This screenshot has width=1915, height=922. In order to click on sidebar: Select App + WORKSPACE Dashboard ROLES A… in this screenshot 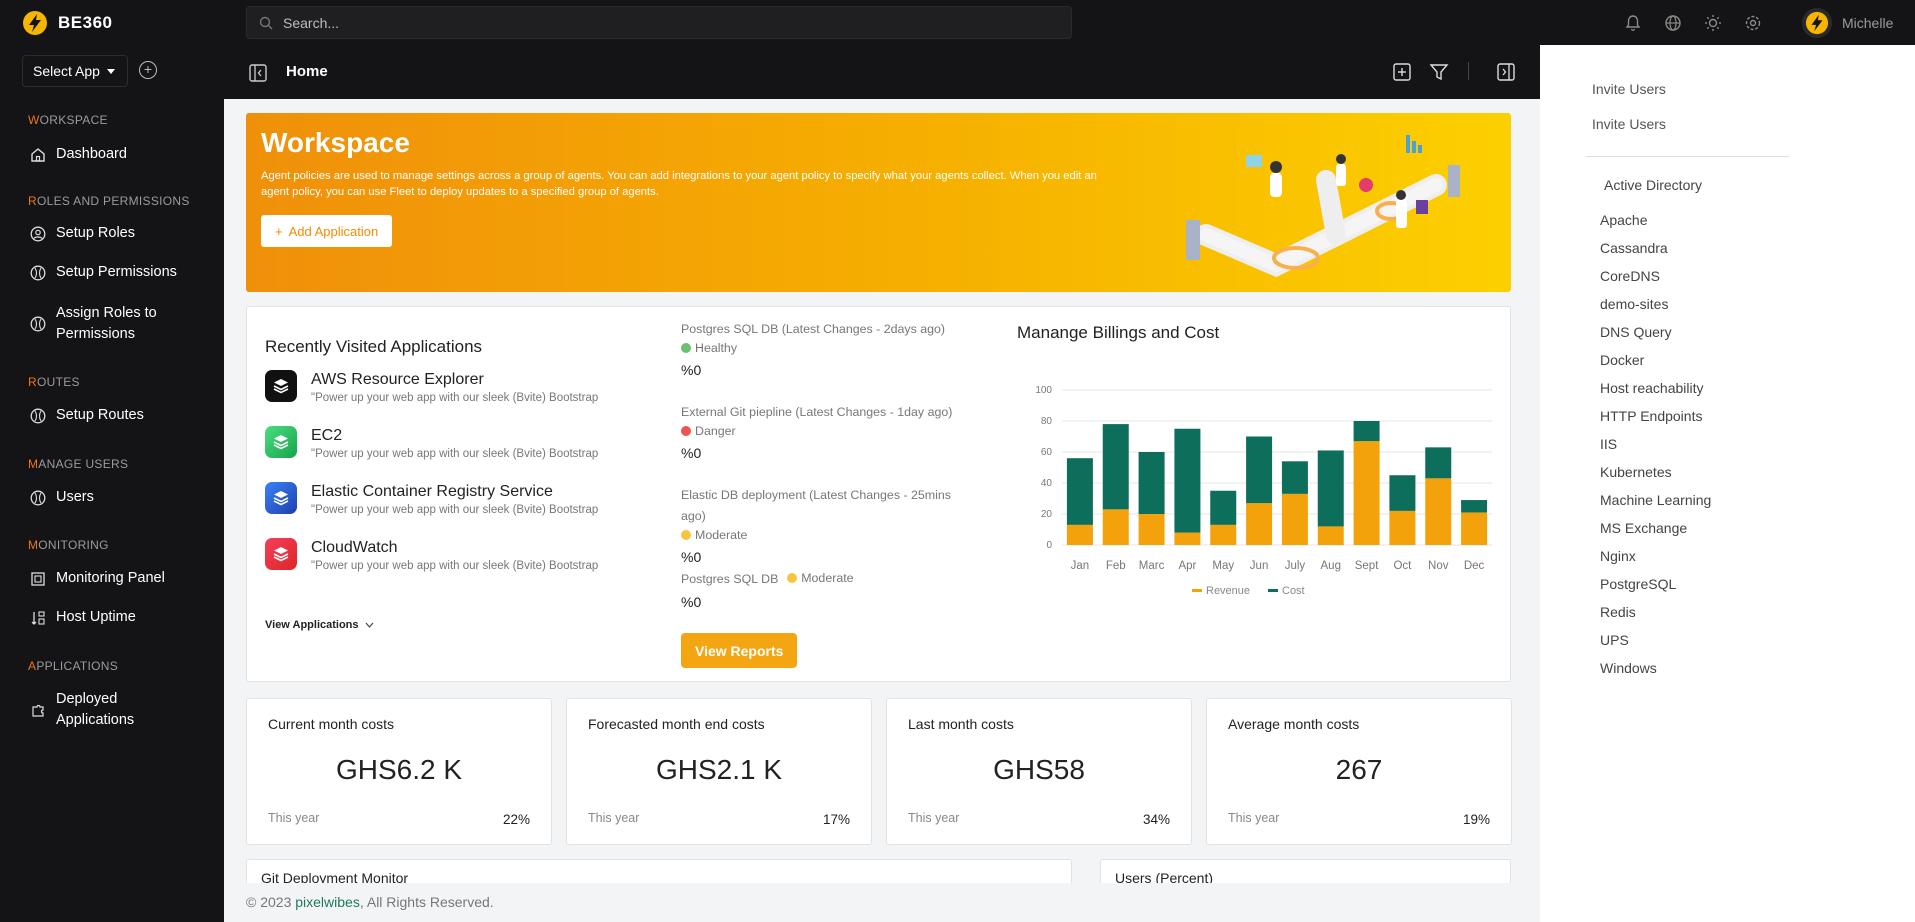, I will do `click(112, 483)`.